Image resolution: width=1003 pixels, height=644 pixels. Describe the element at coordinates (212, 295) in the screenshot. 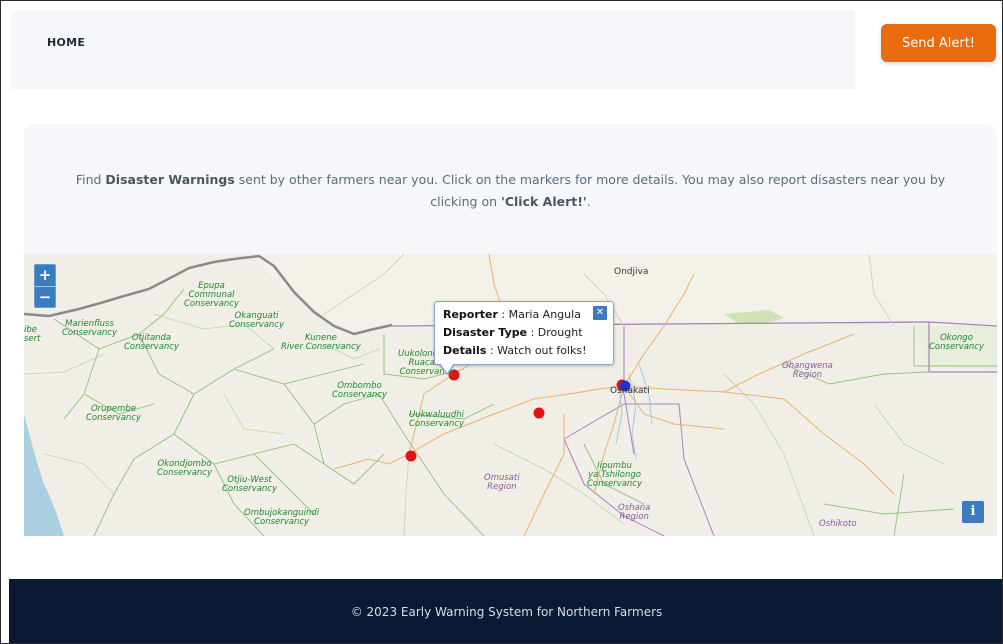

I see `map-label-epupa: Epupa Communal Conservancy` at that location.